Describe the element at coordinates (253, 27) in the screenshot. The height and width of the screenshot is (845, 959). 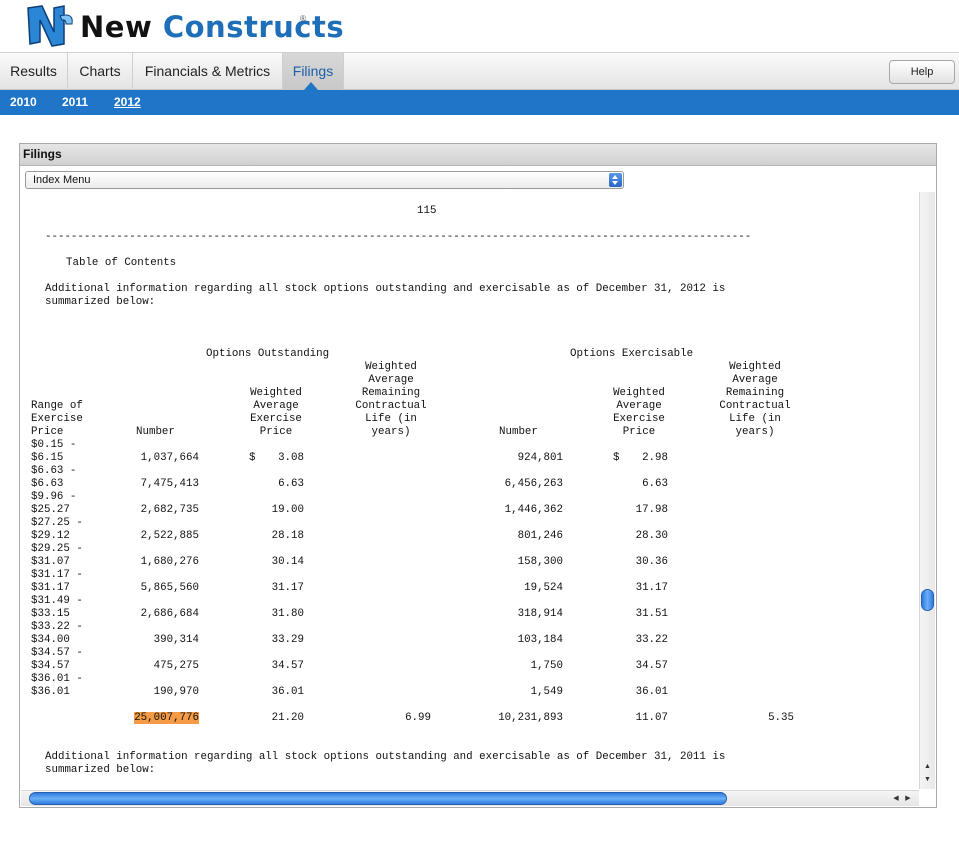
I see `logo-word-constructs: Constructs` at that location.